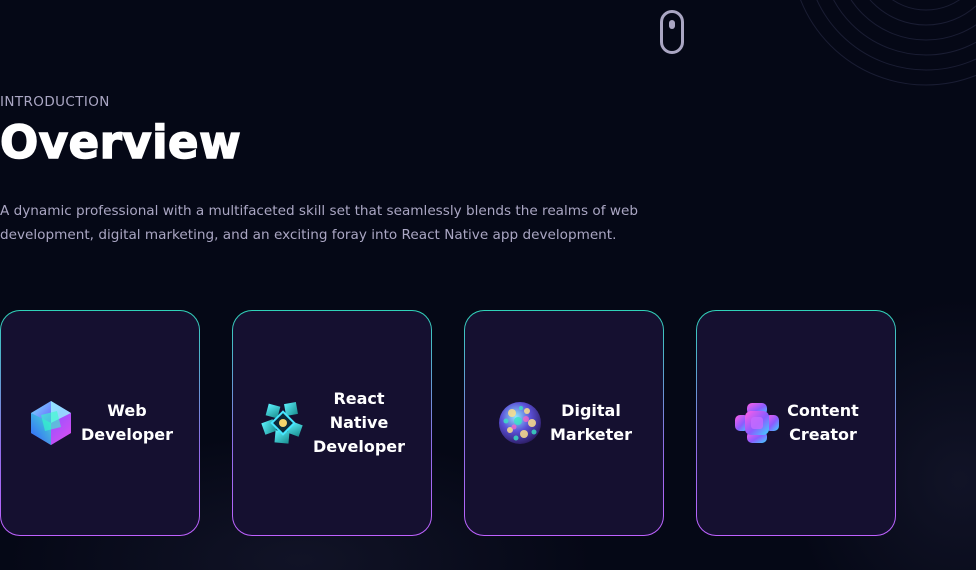 The height and width of the screenshot is (570, 976). I want to click on service-card-body: Content Creator, so click(796, 423).